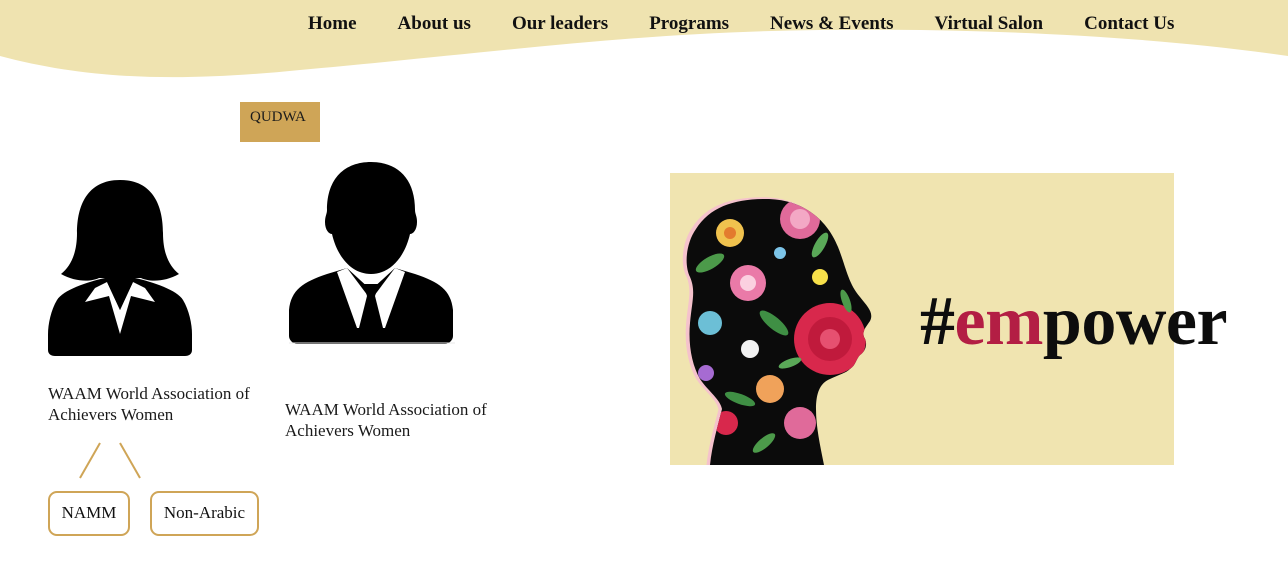 This screenshot has height=588, width=1288. I want to click on tree-connector, so click(110, 460).